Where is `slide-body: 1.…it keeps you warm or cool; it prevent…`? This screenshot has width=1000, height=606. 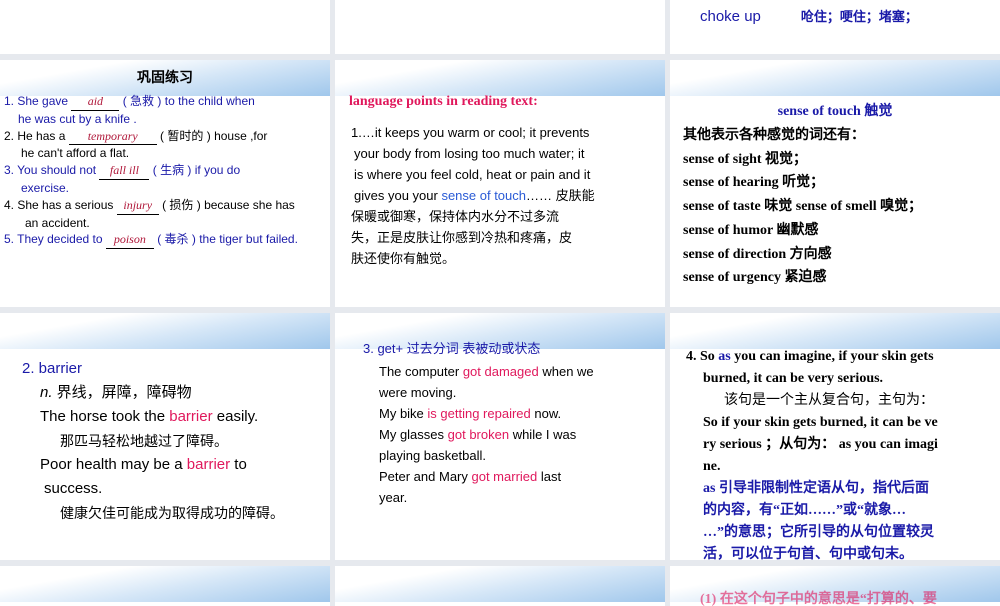 slide-body: 1.…it keeps you warm or cool; it prevent… is located at coordinates (473, 195).